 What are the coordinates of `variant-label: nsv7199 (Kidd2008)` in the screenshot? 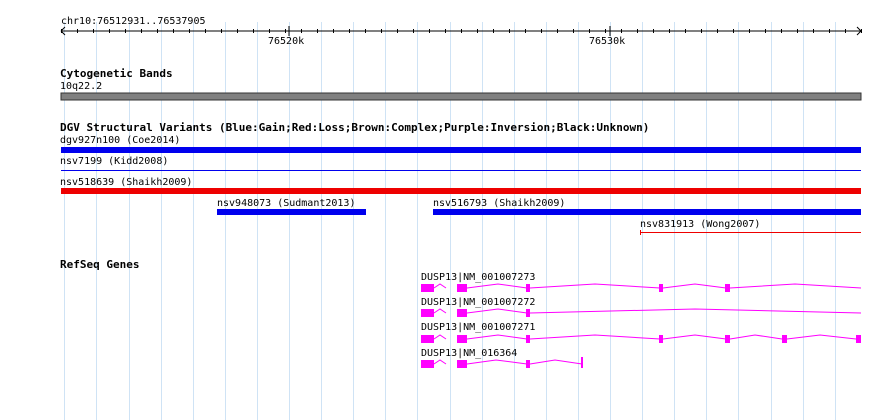 It's located at (114, 161).